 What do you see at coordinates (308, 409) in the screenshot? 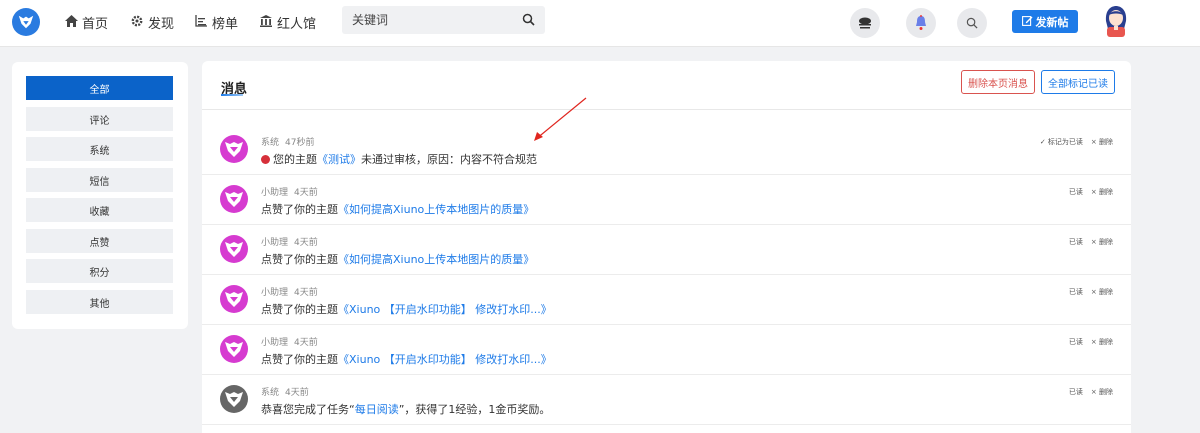
I see `message-prefix: 恭喜您完成了任务“` at bounding box center [308, 409].